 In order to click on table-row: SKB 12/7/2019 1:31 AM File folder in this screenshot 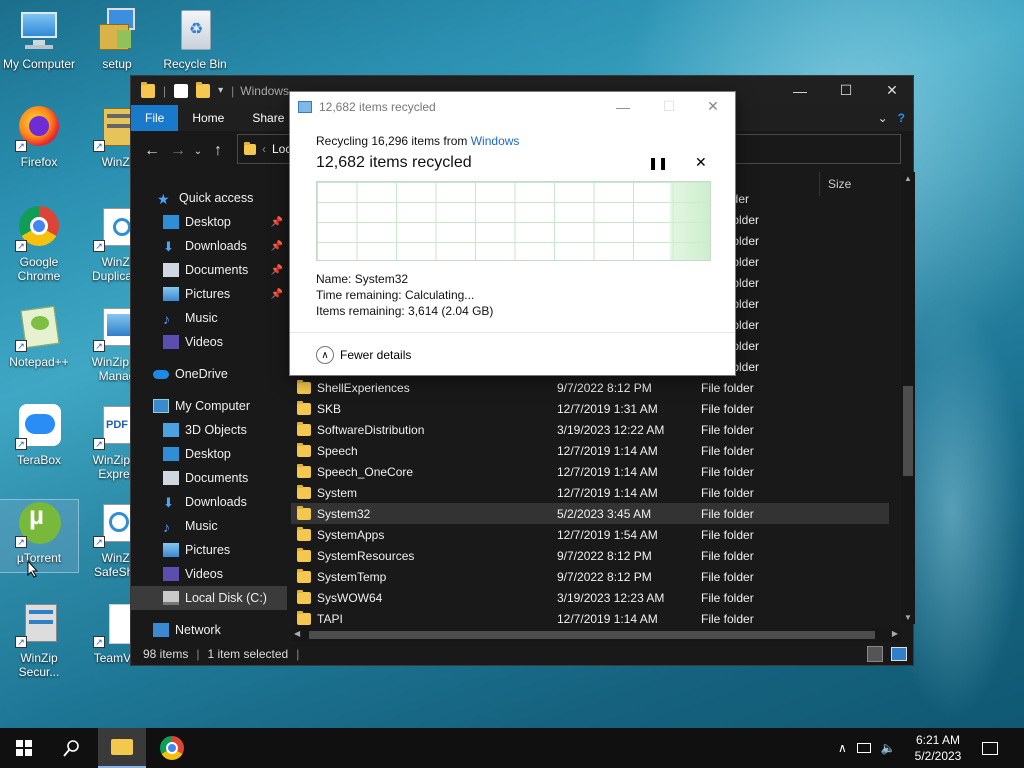, I will do `click(590, 408)`.